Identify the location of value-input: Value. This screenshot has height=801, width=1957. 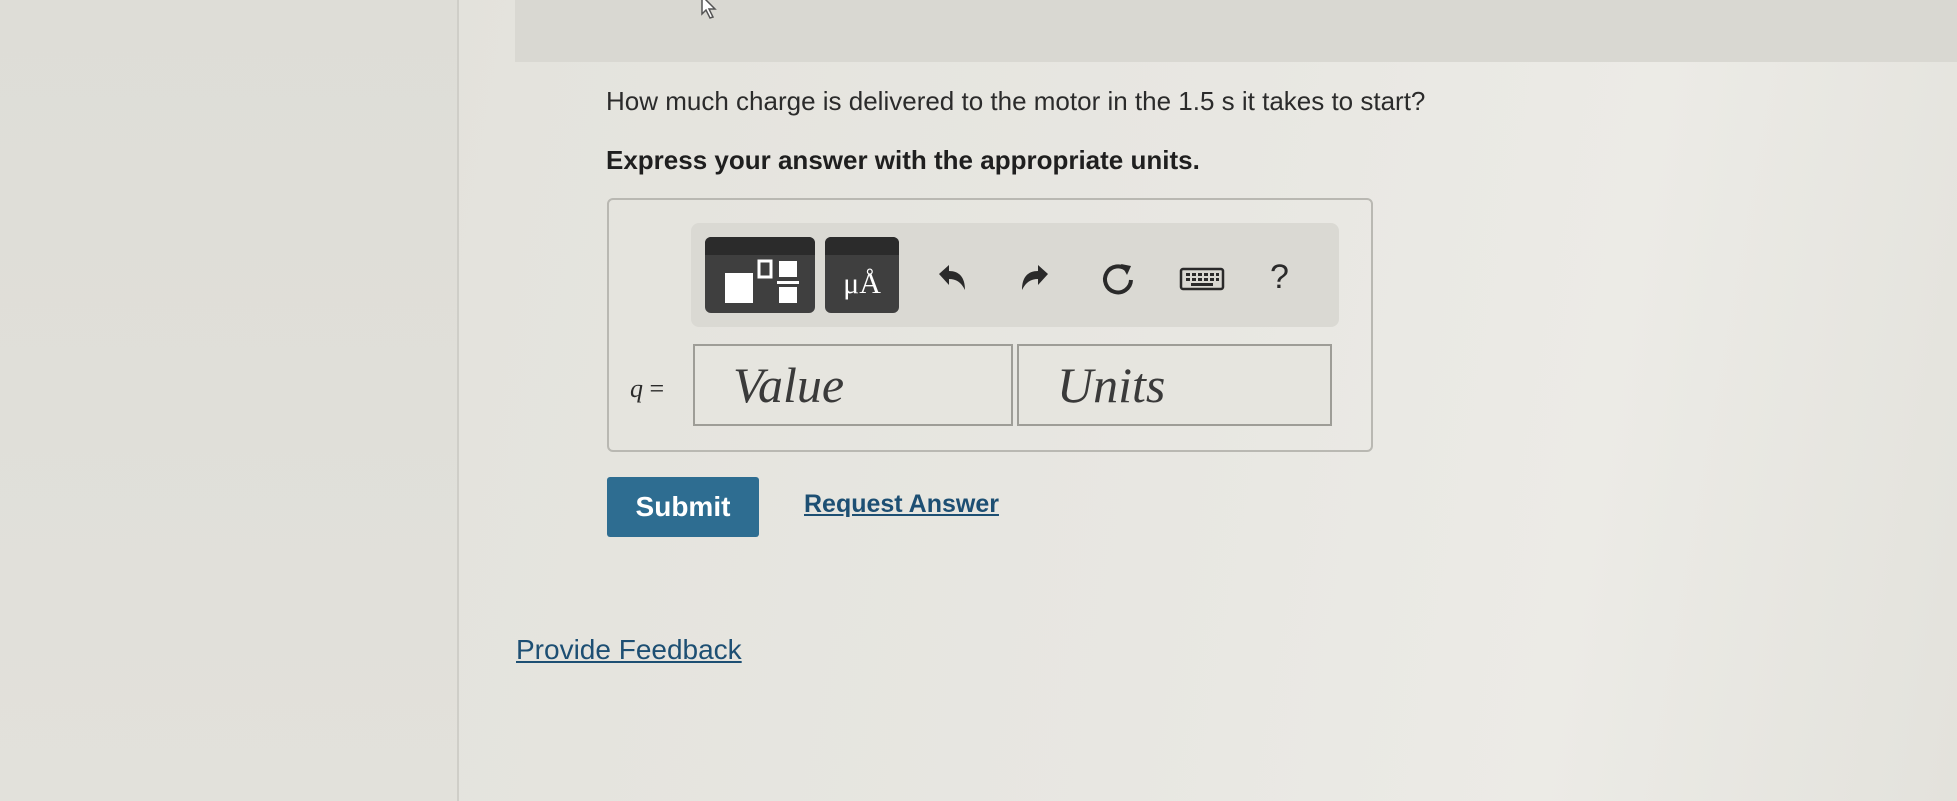
(853, 385).